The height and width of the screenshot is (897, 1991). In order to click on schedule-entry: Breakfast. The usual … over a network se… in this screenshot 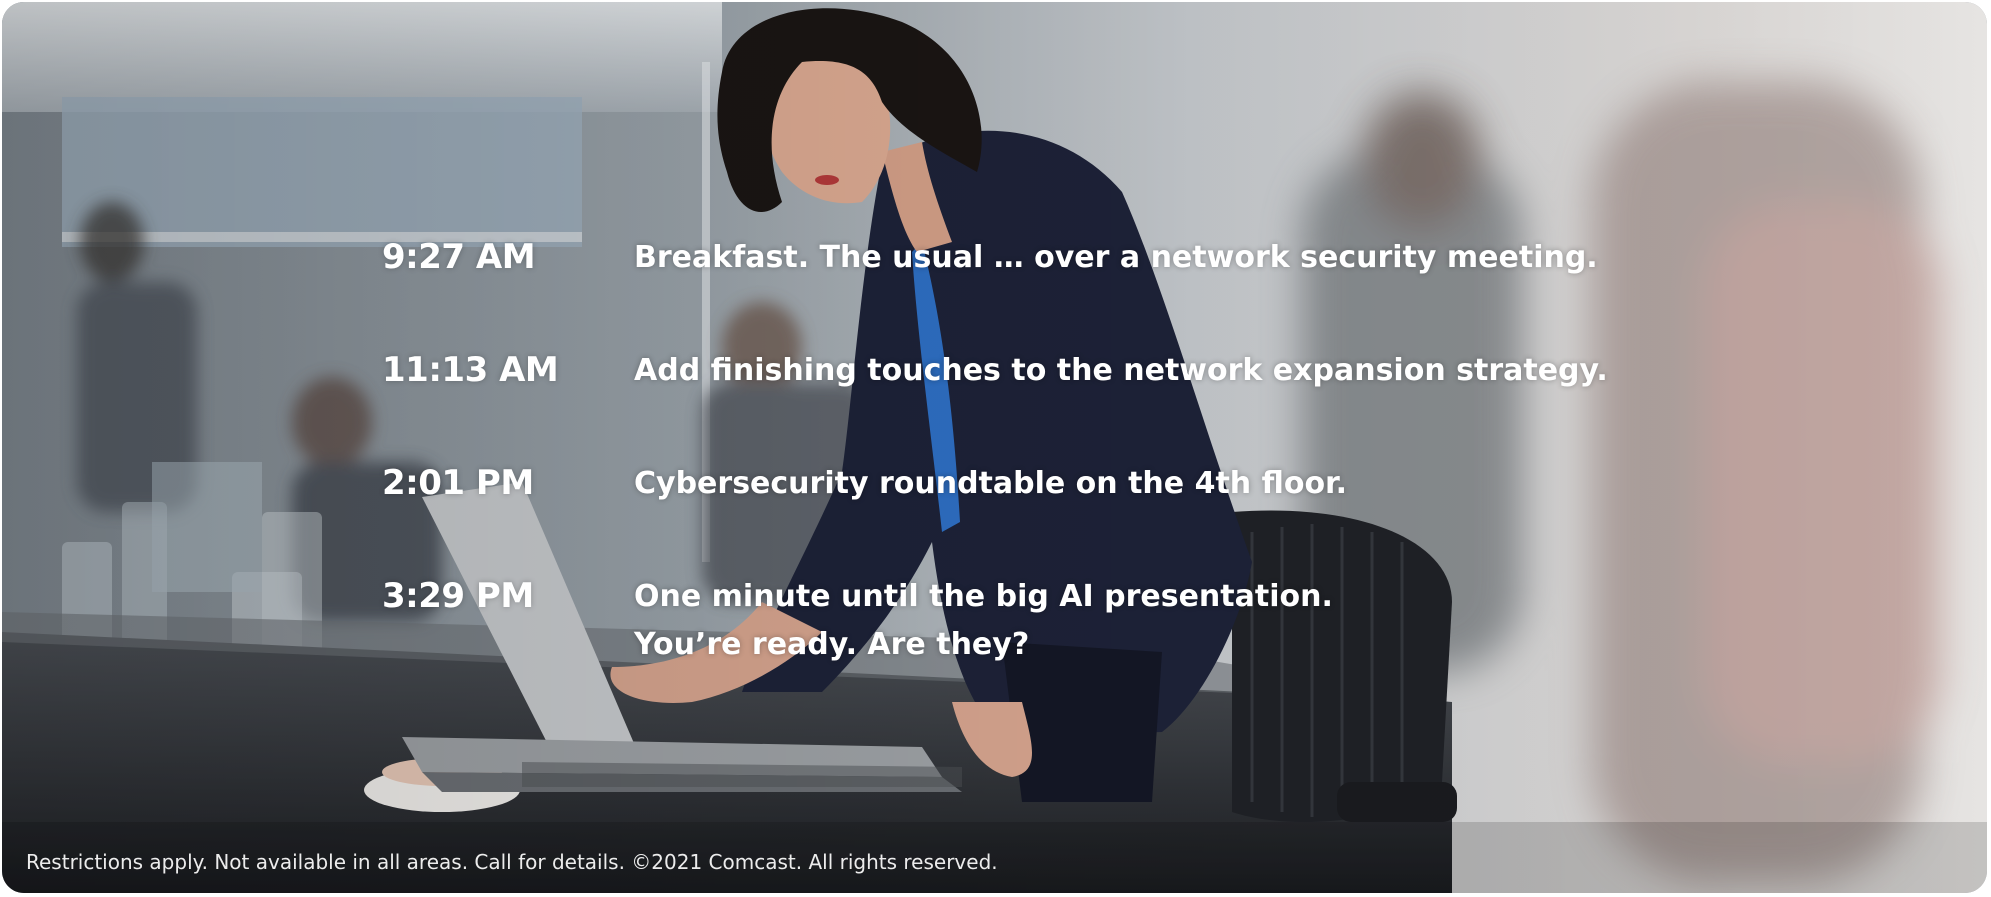, I will do `click(1116, 258)`.